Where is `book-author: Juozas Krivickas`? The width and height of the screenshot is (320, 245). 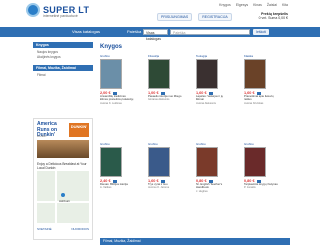
book-author: Juozas Krivickas is located at coordinates (254, 103).